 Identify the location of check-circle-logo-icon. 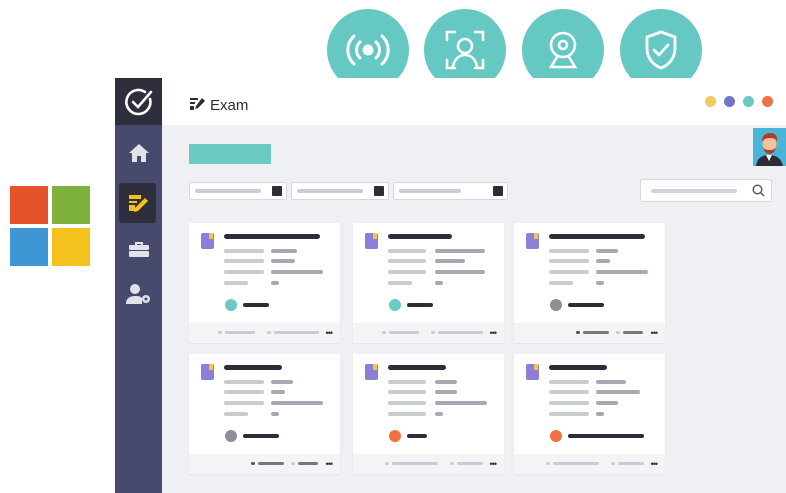
(138, 101).